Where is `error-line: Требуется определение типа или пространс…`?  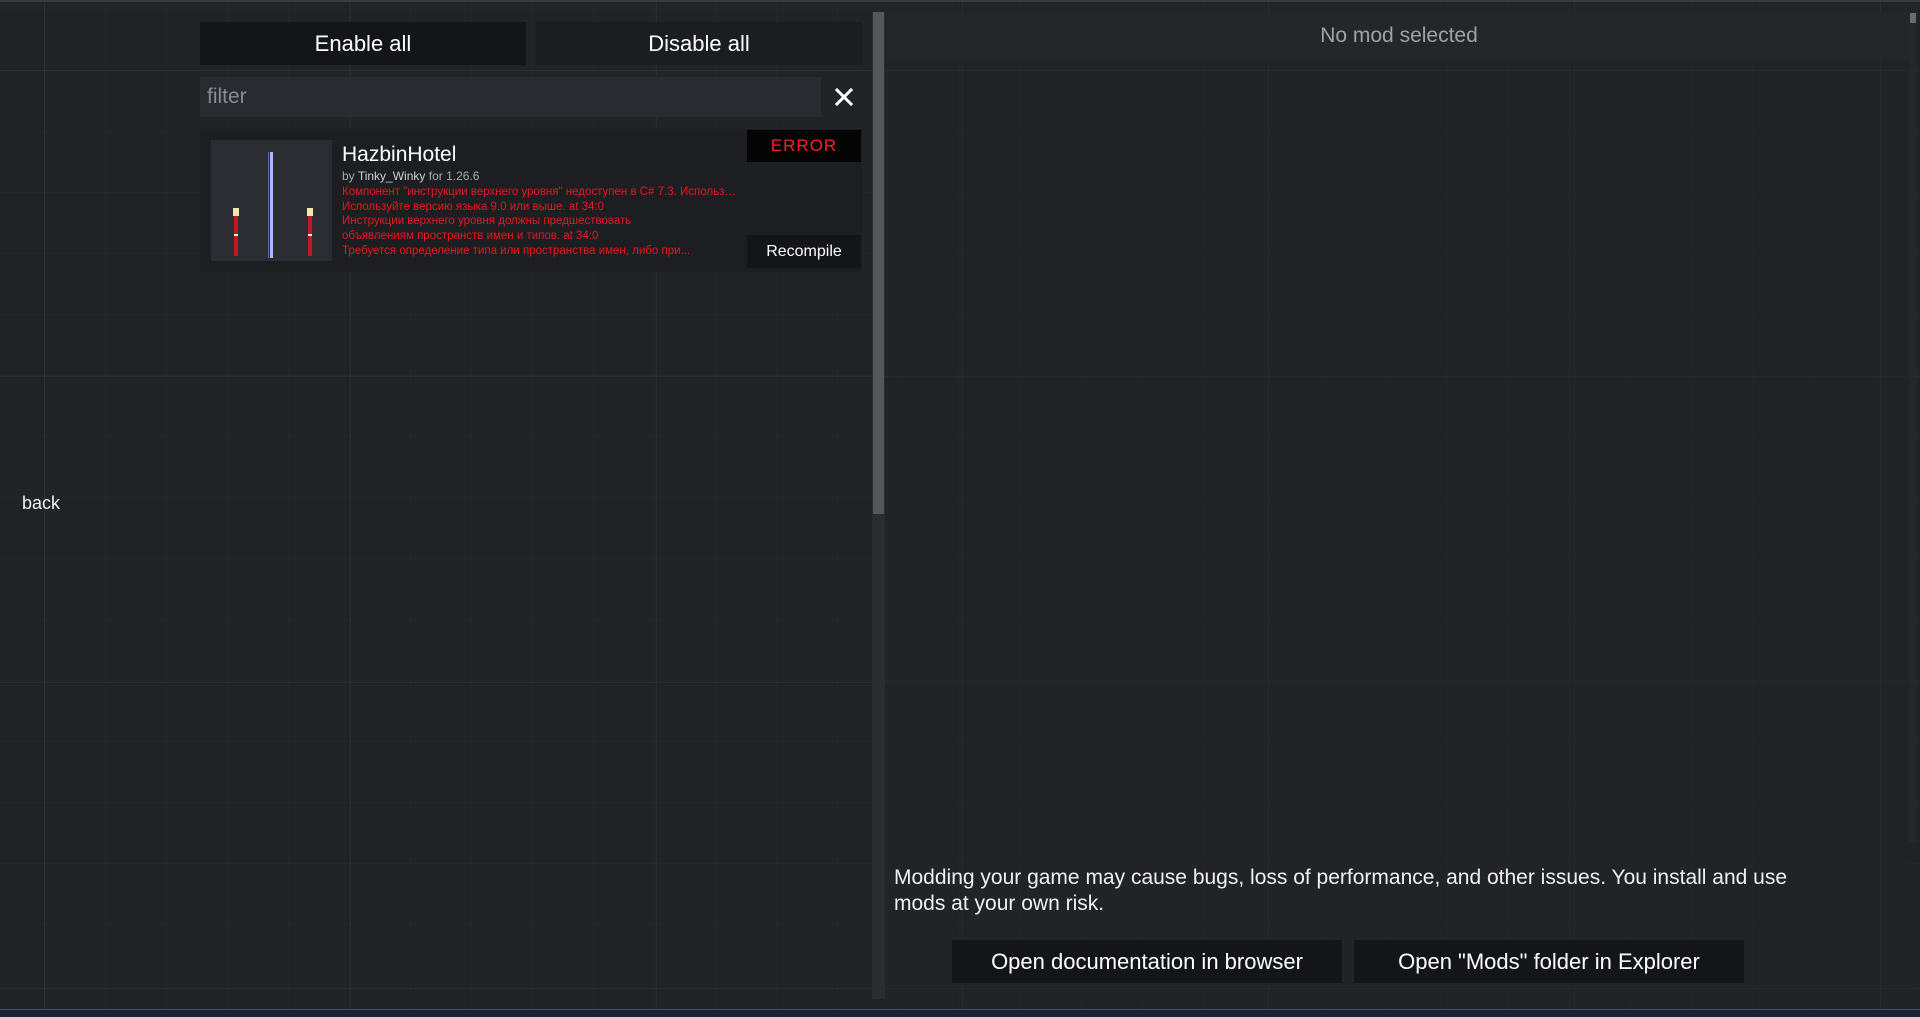
error-line: Требуется определение типа или пространс… is located at coordinates (516, 250).